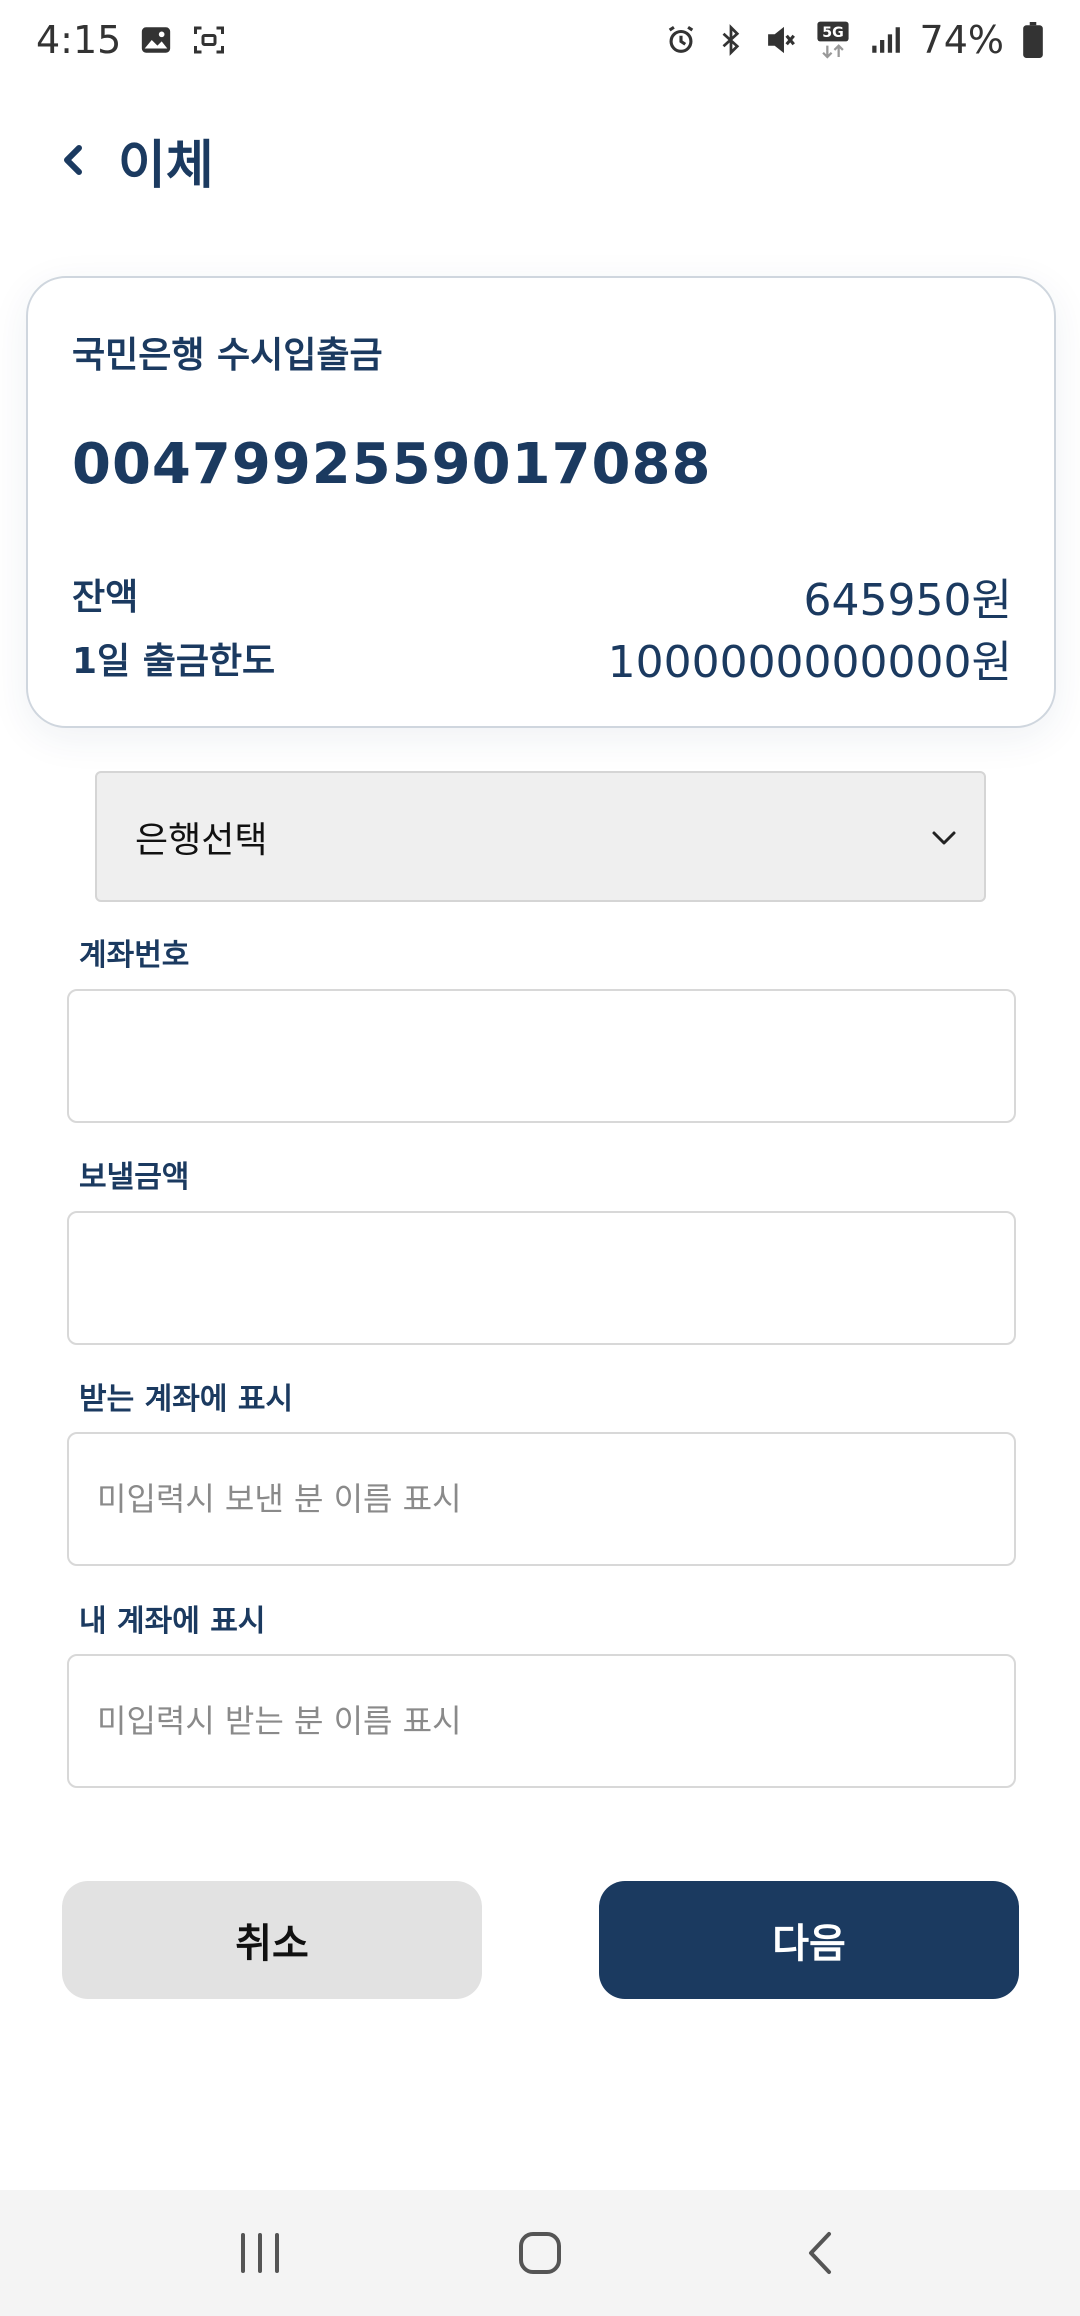 The height and width of the screenshot is (2316, 1080). Describe the element at coordinates (134, 1177) in the screenshot. I see `amount-label: 보낼금액` at that location.